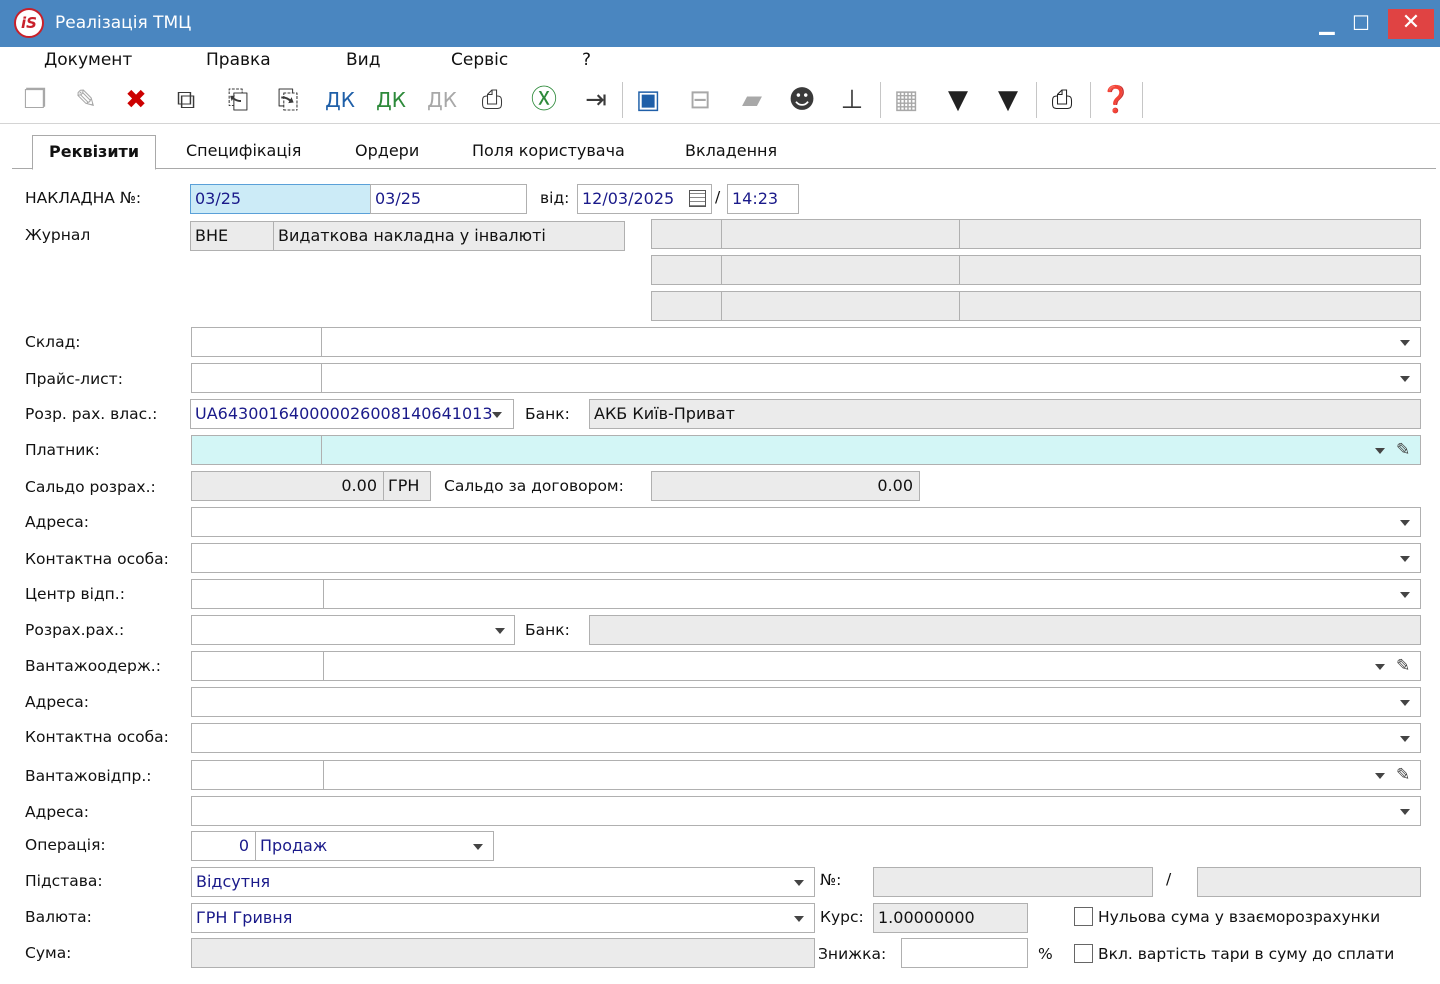 The image size is (1440, 984). Describe the element at coordinates (407, 486) in the screenshot. I see `balance-currency-field: ГРН` at that location.